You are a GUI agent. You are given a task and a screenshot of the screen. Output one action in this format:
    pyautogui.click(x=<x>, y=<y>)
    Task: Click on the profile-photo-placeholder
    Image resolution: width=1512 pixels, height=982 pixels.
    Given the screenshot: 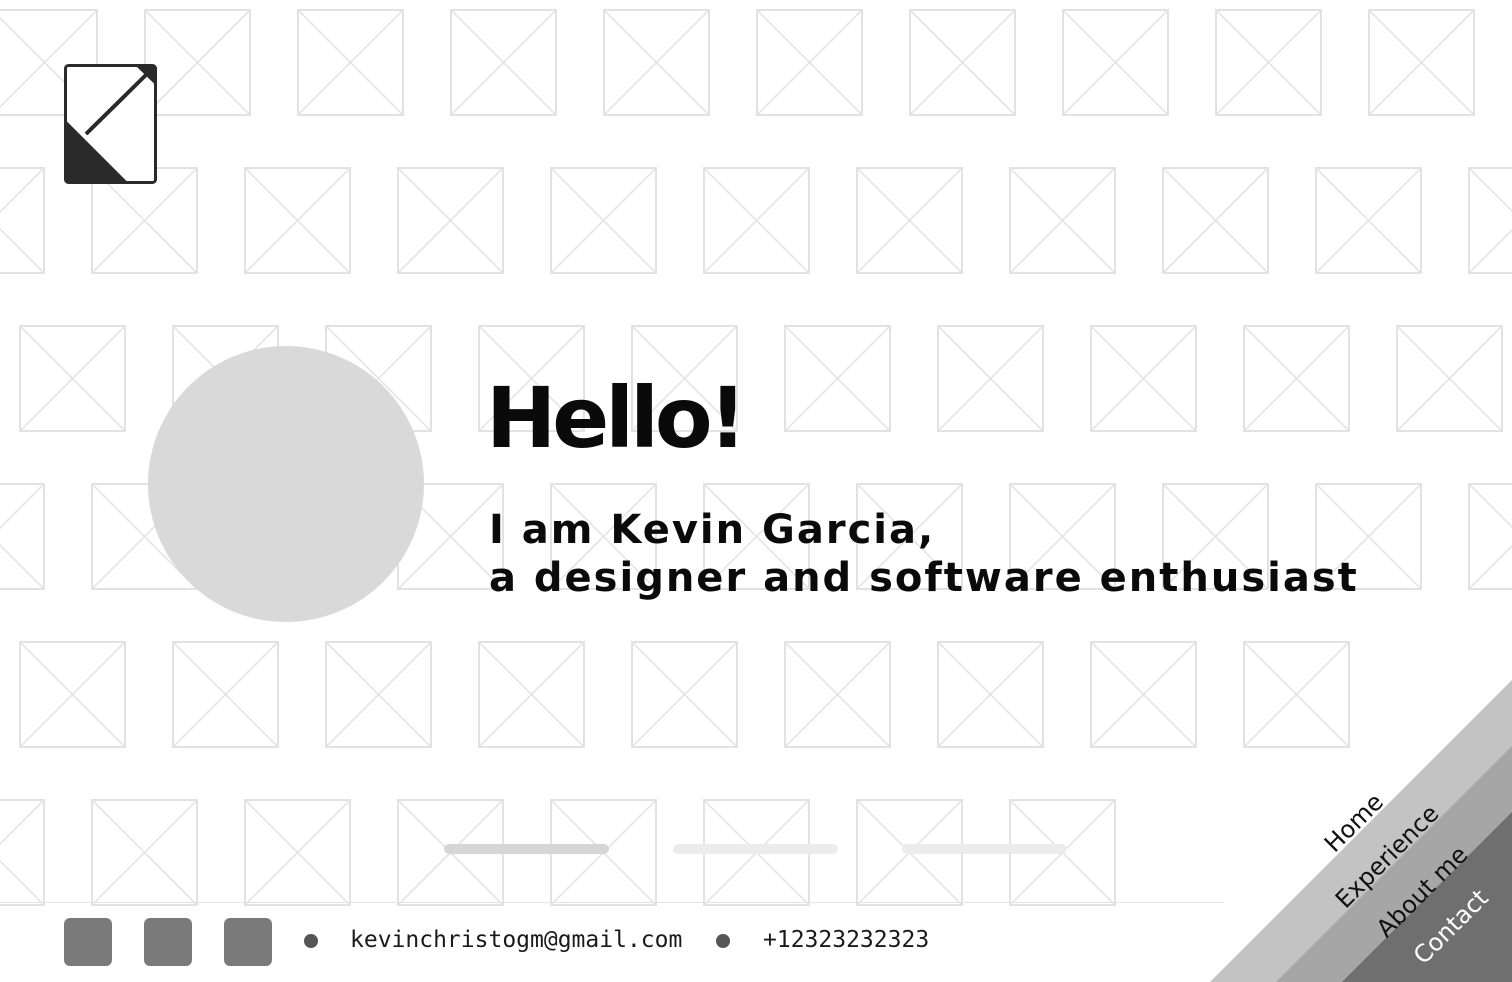 What is the action you would take?
    pyautogui.click(x=286, y=484)
    